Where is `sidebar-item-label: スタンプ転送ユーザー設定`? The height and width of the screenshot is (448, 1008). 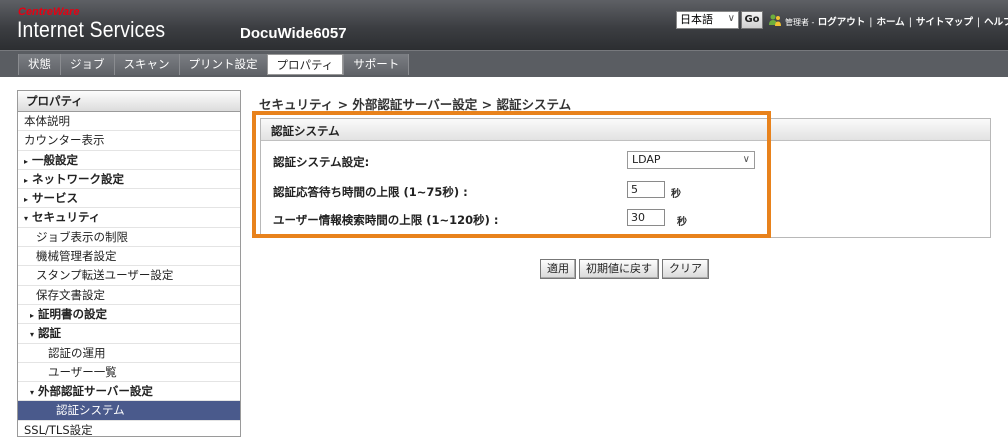
sidebar-item-label: スタンプ転送ユーザー設定 is located at coordinates (105, 275).